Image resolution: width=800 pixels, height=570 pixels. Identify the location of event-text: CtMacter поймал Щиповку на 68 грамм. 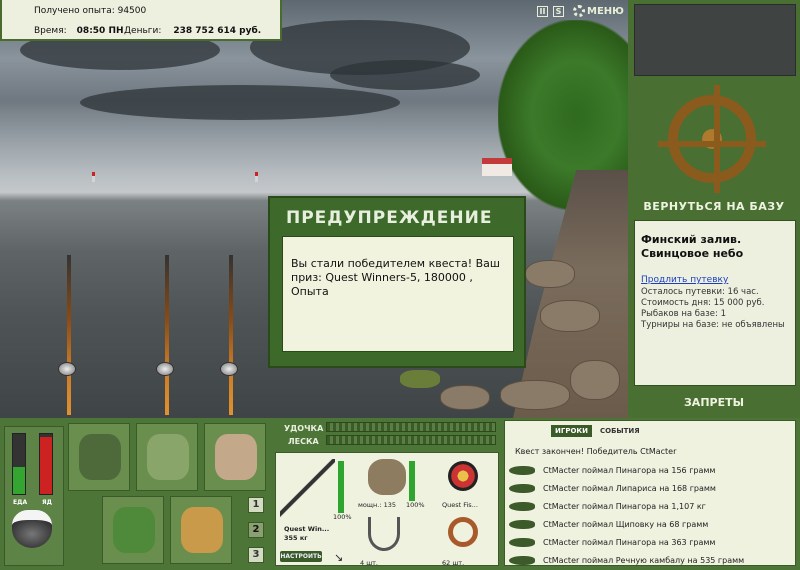
(626, 524).